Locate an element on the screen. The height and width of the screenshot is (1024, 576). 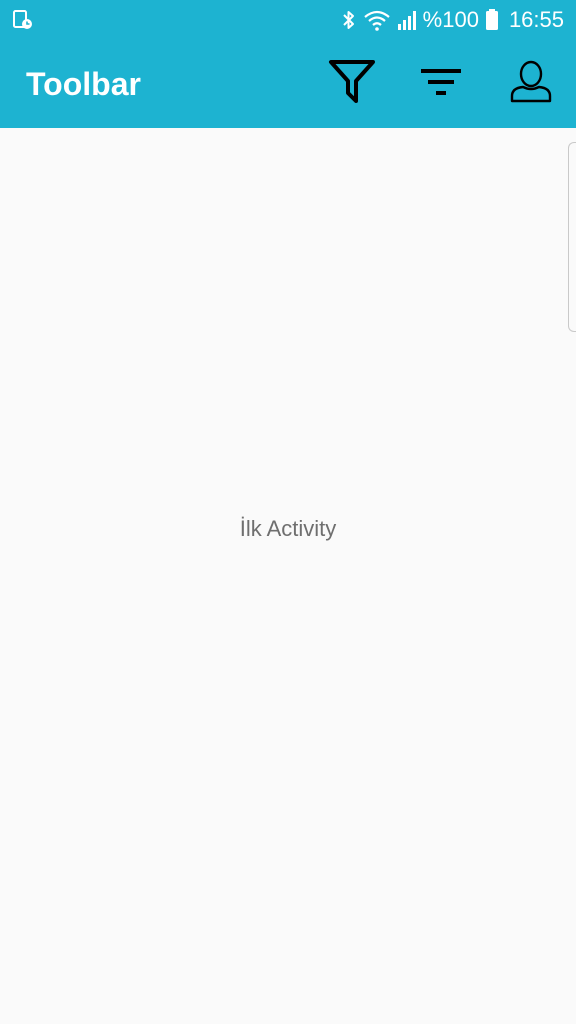
person-icon is located at coordinates (531, 84).